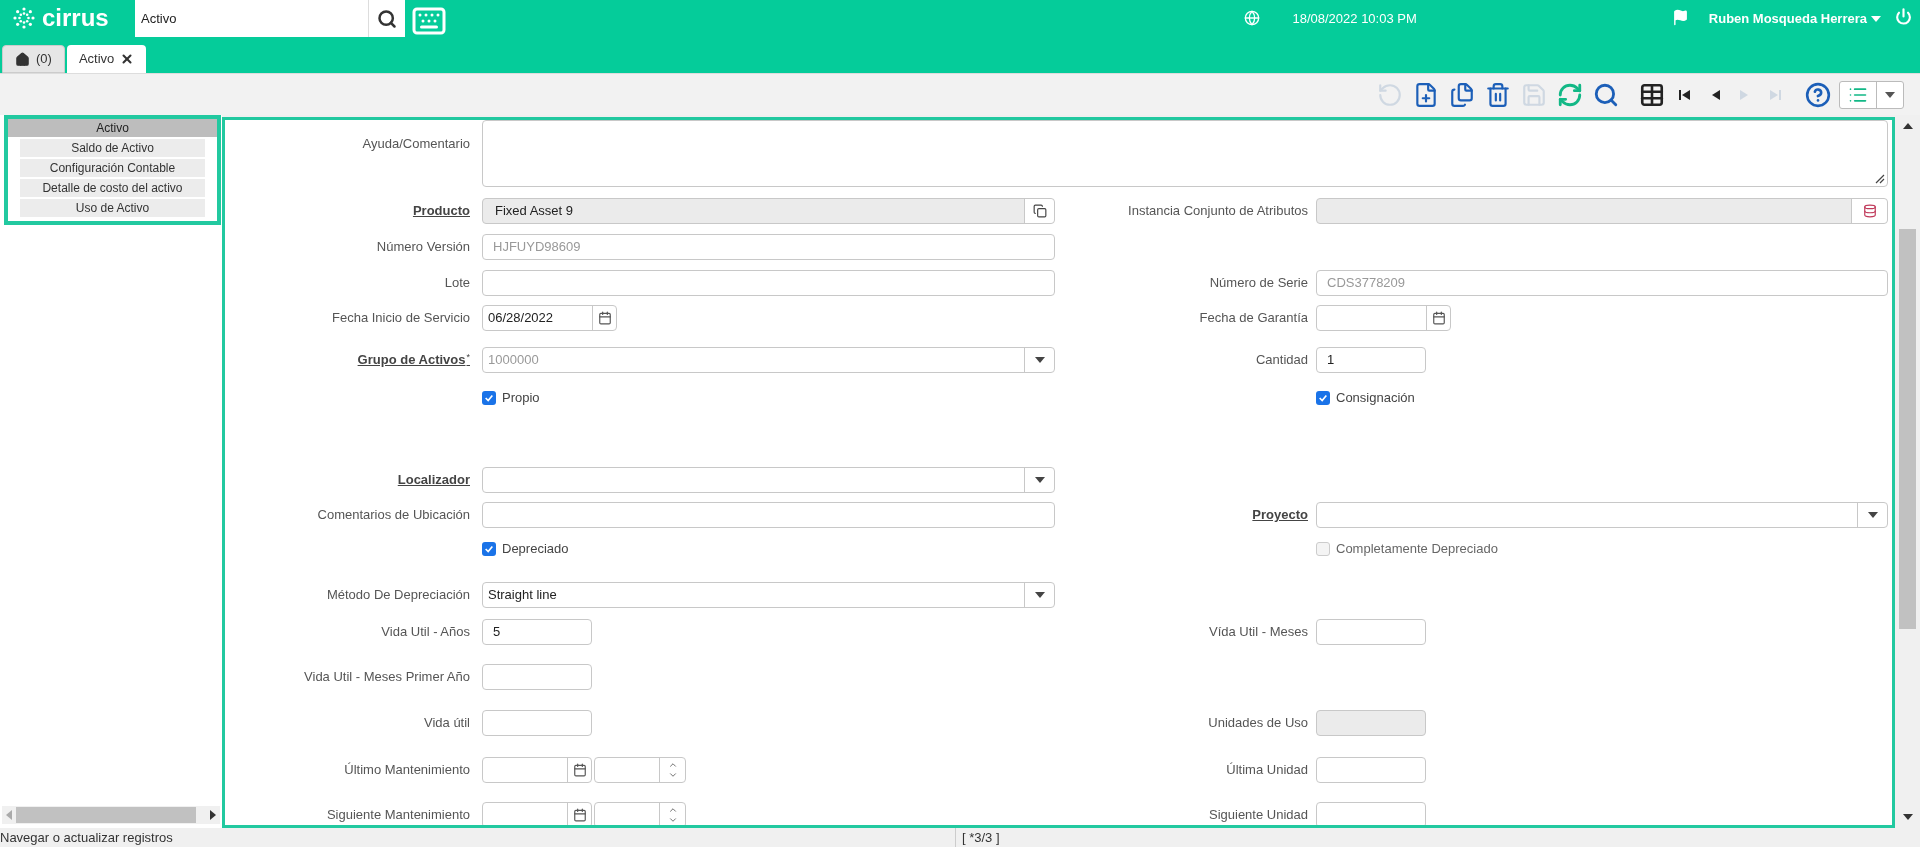  I want to click on flag-icon, so click(1680, 17).